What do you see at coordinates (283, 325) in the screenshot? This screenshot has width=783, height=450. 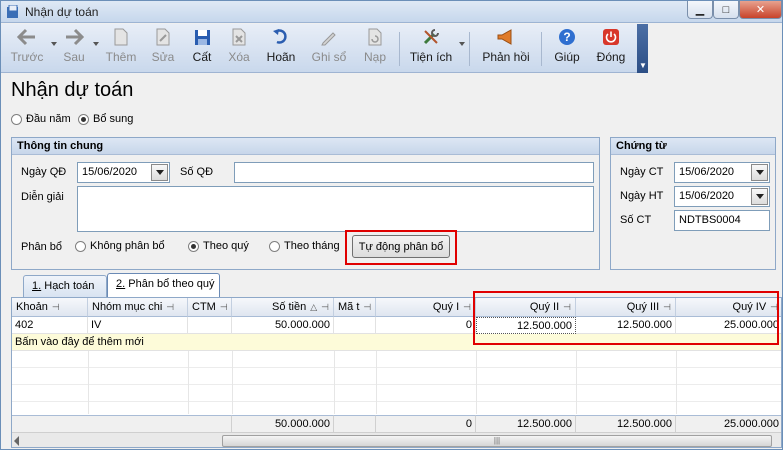 I see `cell-sotien: 50.000.000` at bounding box center [283, 325].